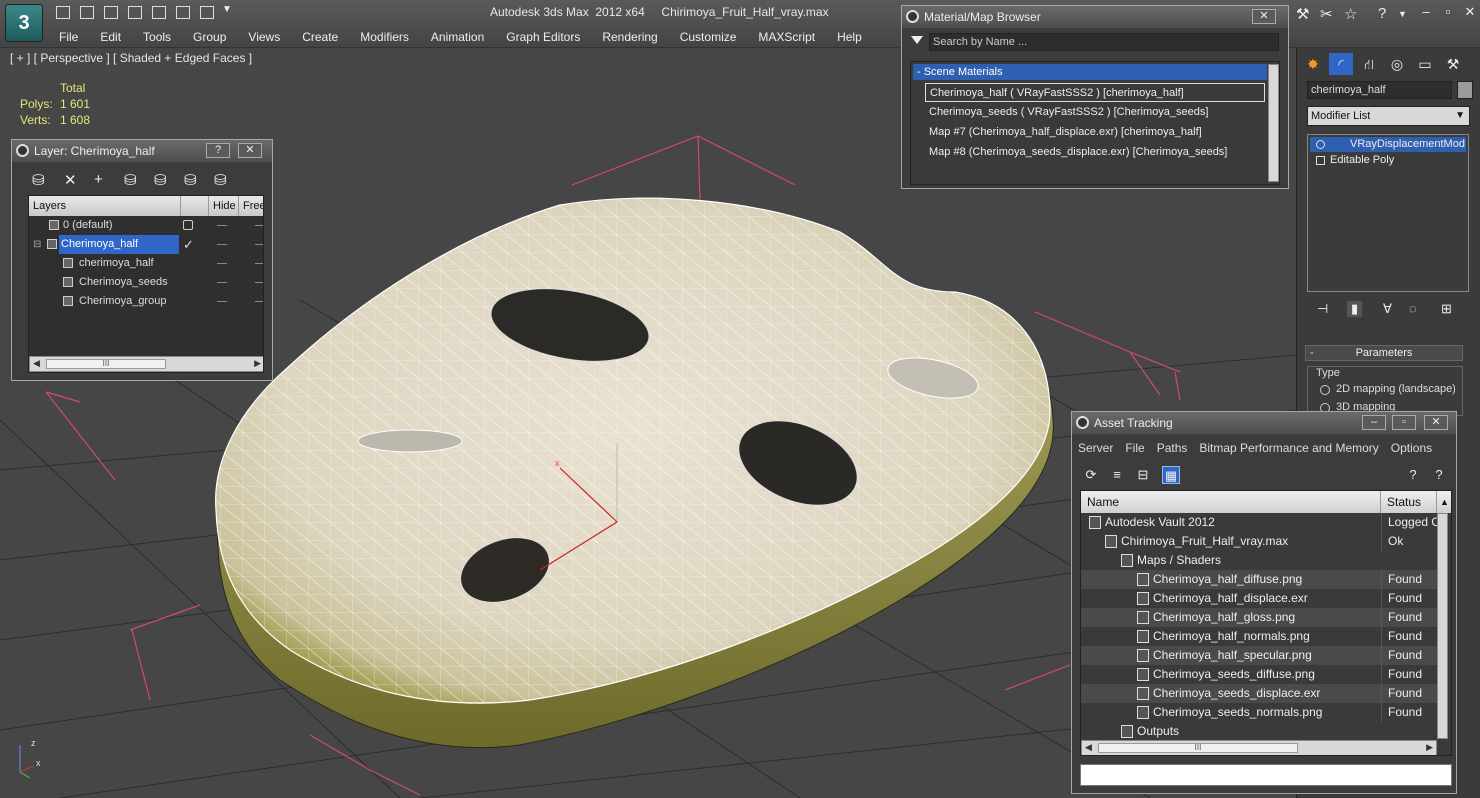 The width and height of the screenshot is (1480, 798). I want to click on scroll-right-icon: ▶, so click(257, 363).